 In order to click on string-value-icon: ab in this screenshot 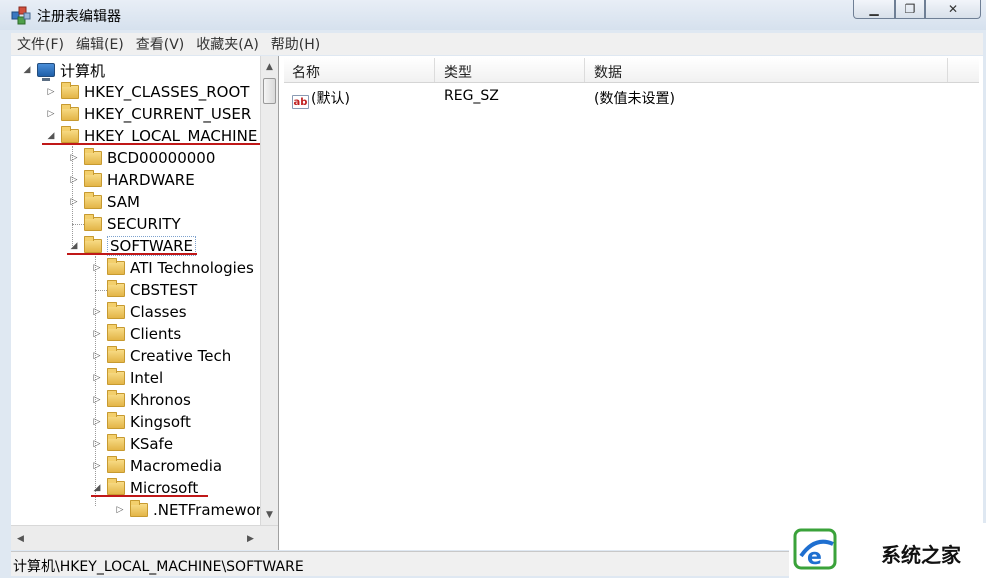, I will do `click(300, 102)`.